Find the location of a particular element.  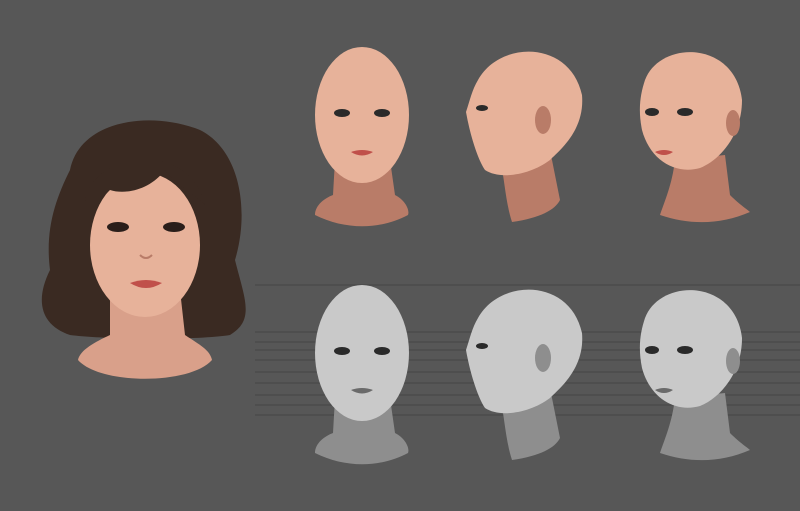

head-front-grayscale is located at coordinates (362, 375).